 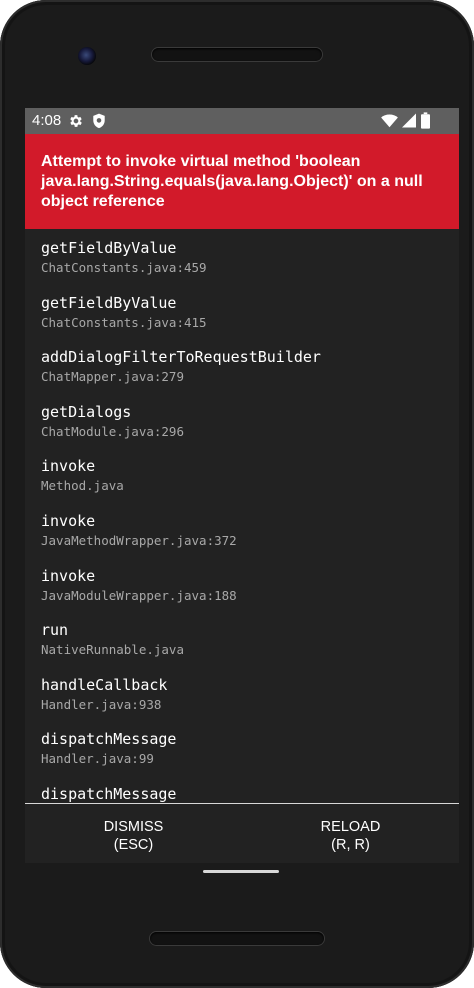 What do you see at coordinates (242, 693) in the screenshot?
I see `stack-frame: handleCallback Handler.java:938` at bounding box center [242, 693].